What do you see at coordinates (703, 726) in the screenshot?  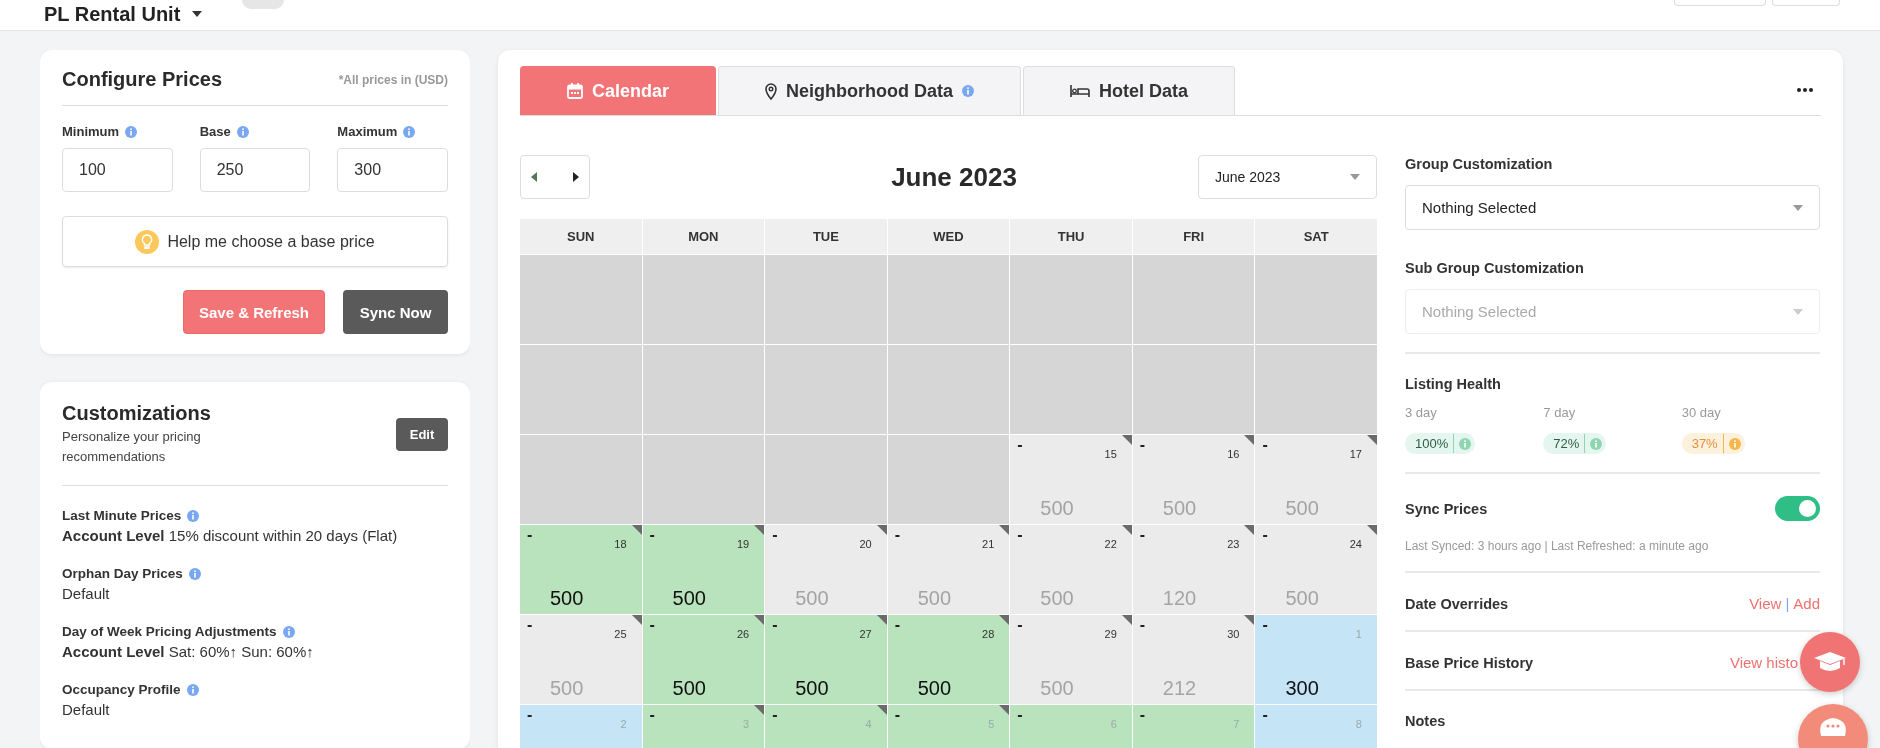 I see `day-cell: - 3` at bounding box center [703, 726].